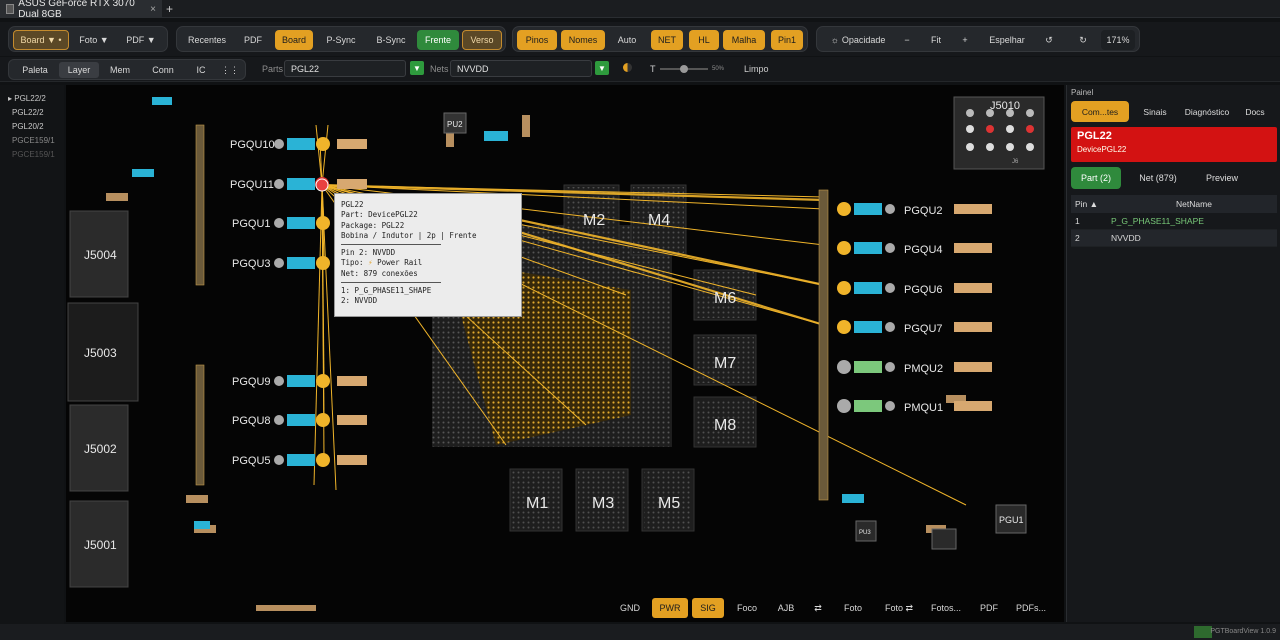 The image size is (1280, 640). What do you see at coordinates (1157, 221) in the screenshot?
I see `net-cell: P_G_PHASE11_SHAPE` at bounding box center [1157, 221].